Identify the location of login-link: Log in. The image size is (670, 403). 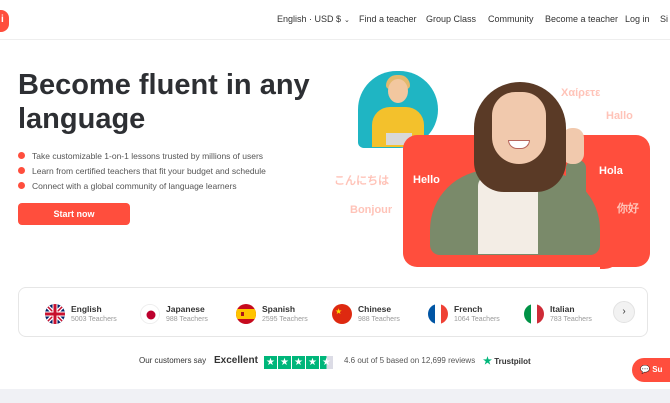
(637, 19).